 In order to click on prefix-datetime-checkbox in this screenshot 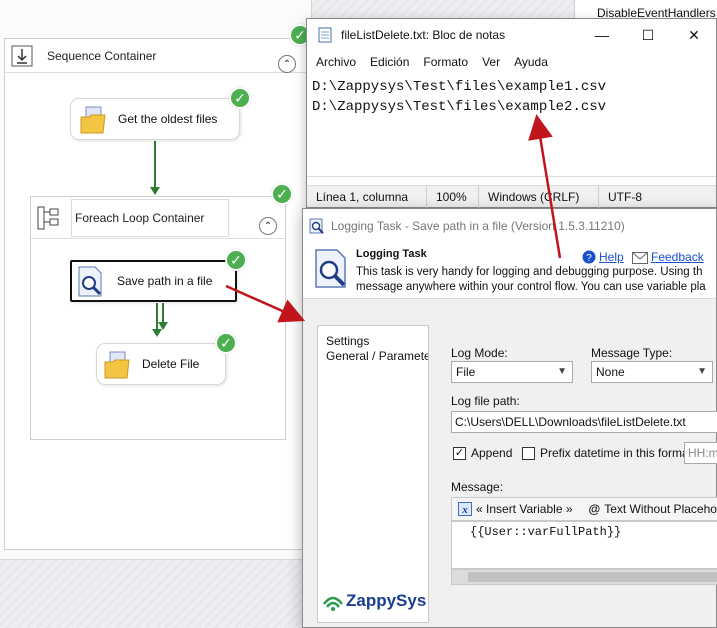, I will do `click(528, 453)`.